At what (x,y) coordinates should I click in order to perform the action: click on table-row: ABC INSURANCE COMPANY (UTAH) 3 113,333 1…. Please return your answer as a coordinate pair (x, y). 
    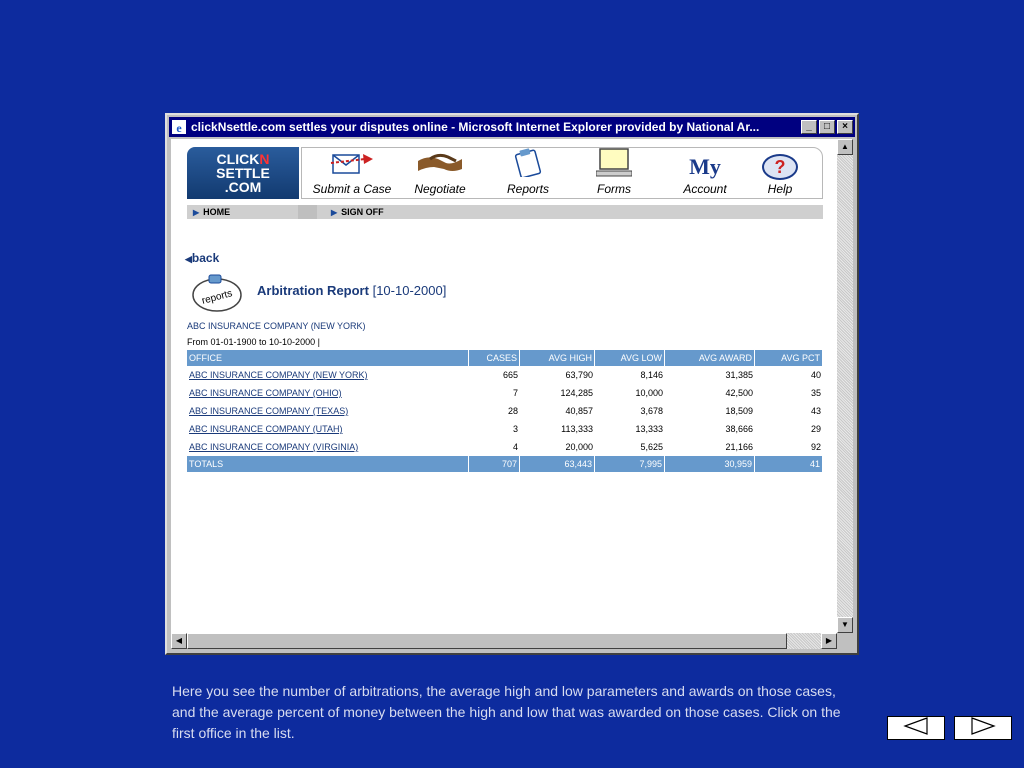
    Looking at the image, I should click on (505, 429).